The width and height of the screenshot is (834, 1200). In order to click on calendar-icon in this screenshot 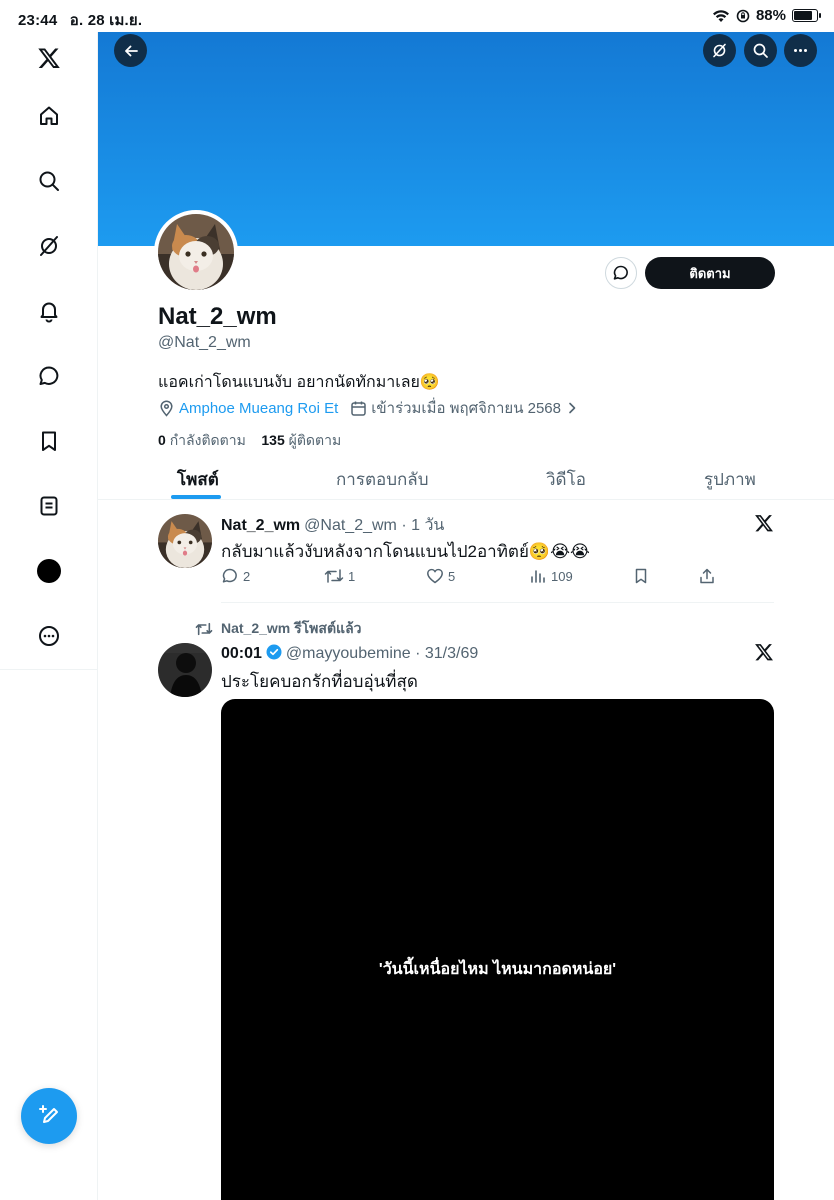, I will do `click(359, 408)`.